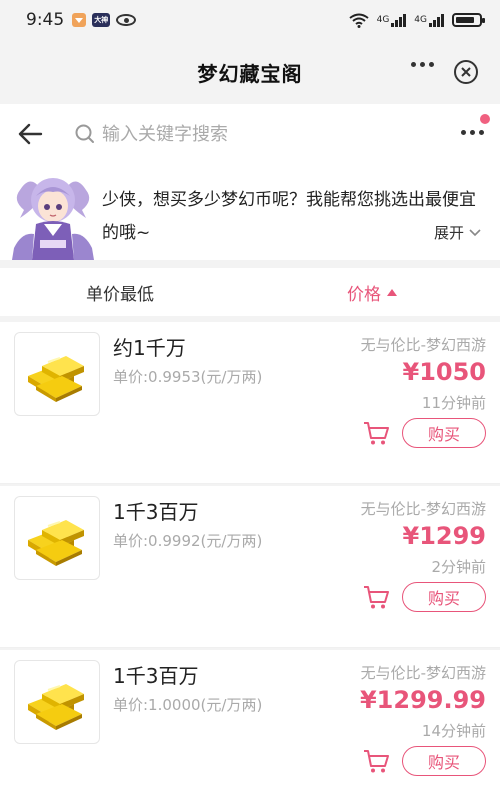 The image size is (500, 806). What do you see at coordinates (422, 700) in the screenshot?
I see `listing-price: ¥1299.99` at bounding box center [422, 700].